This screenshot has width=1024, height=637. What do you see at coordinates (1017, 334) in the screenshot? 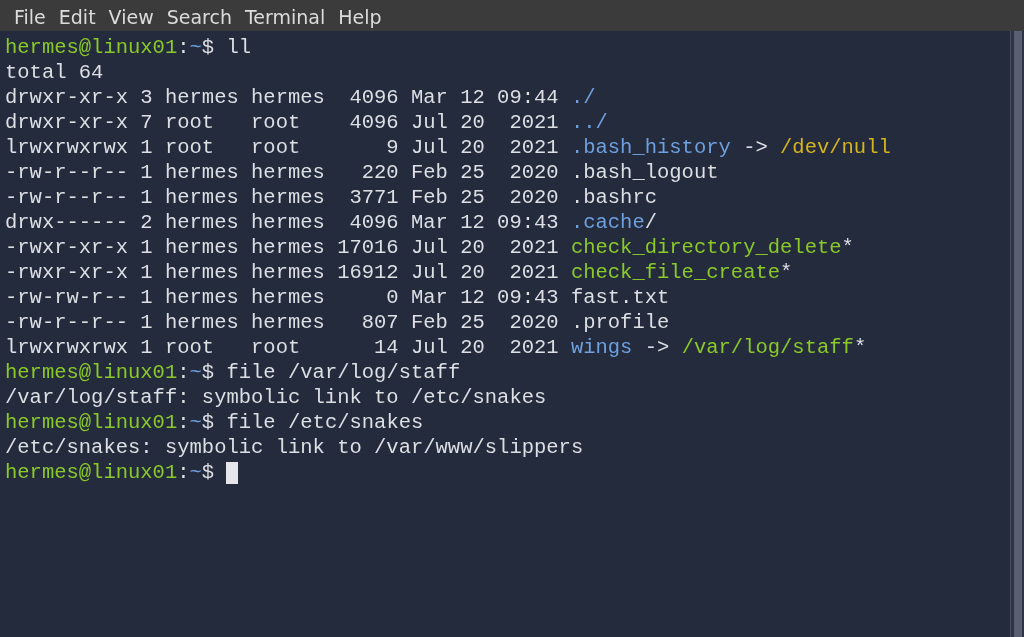
I see `scrollbar` at bounding box center [1017, 334].